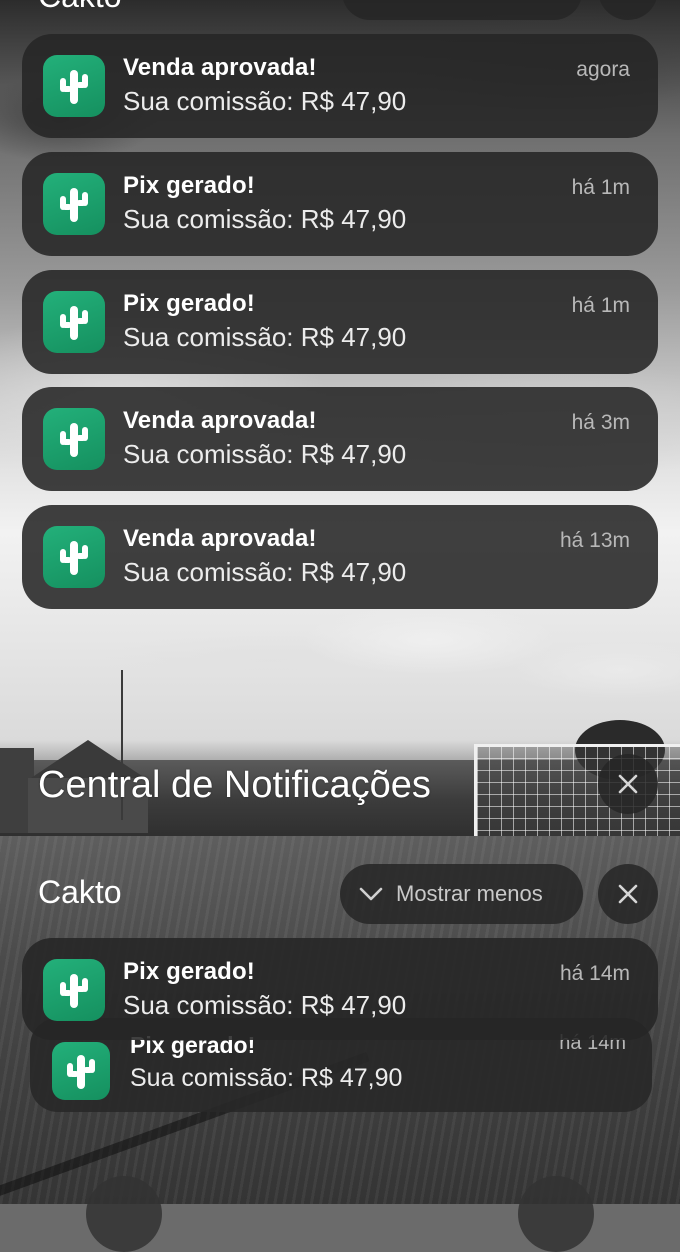  What do you see at coordinates (124, 1214) in the screenshot?
I see `flashlight-button` at bounding box center [124, 1214].